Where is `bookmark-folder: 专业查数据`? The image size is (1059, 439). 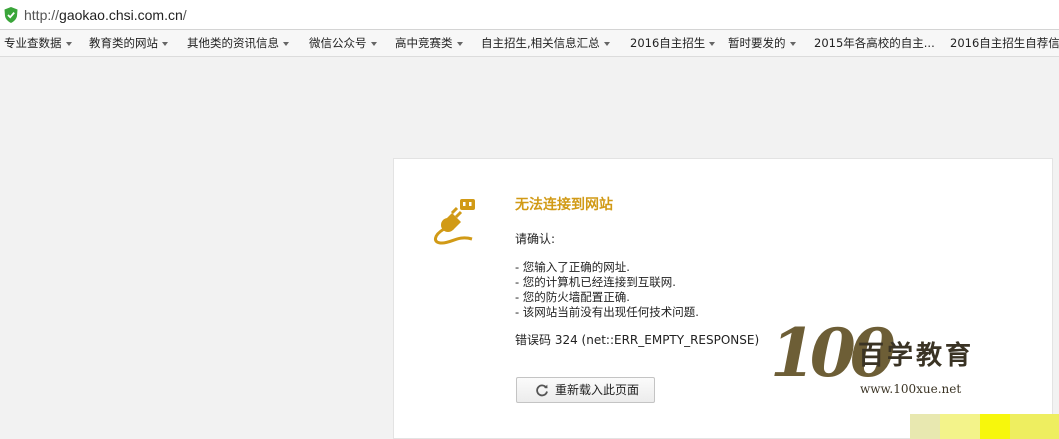 bookmark-folder: 专业查数据 is located at coordinates (38, 43).